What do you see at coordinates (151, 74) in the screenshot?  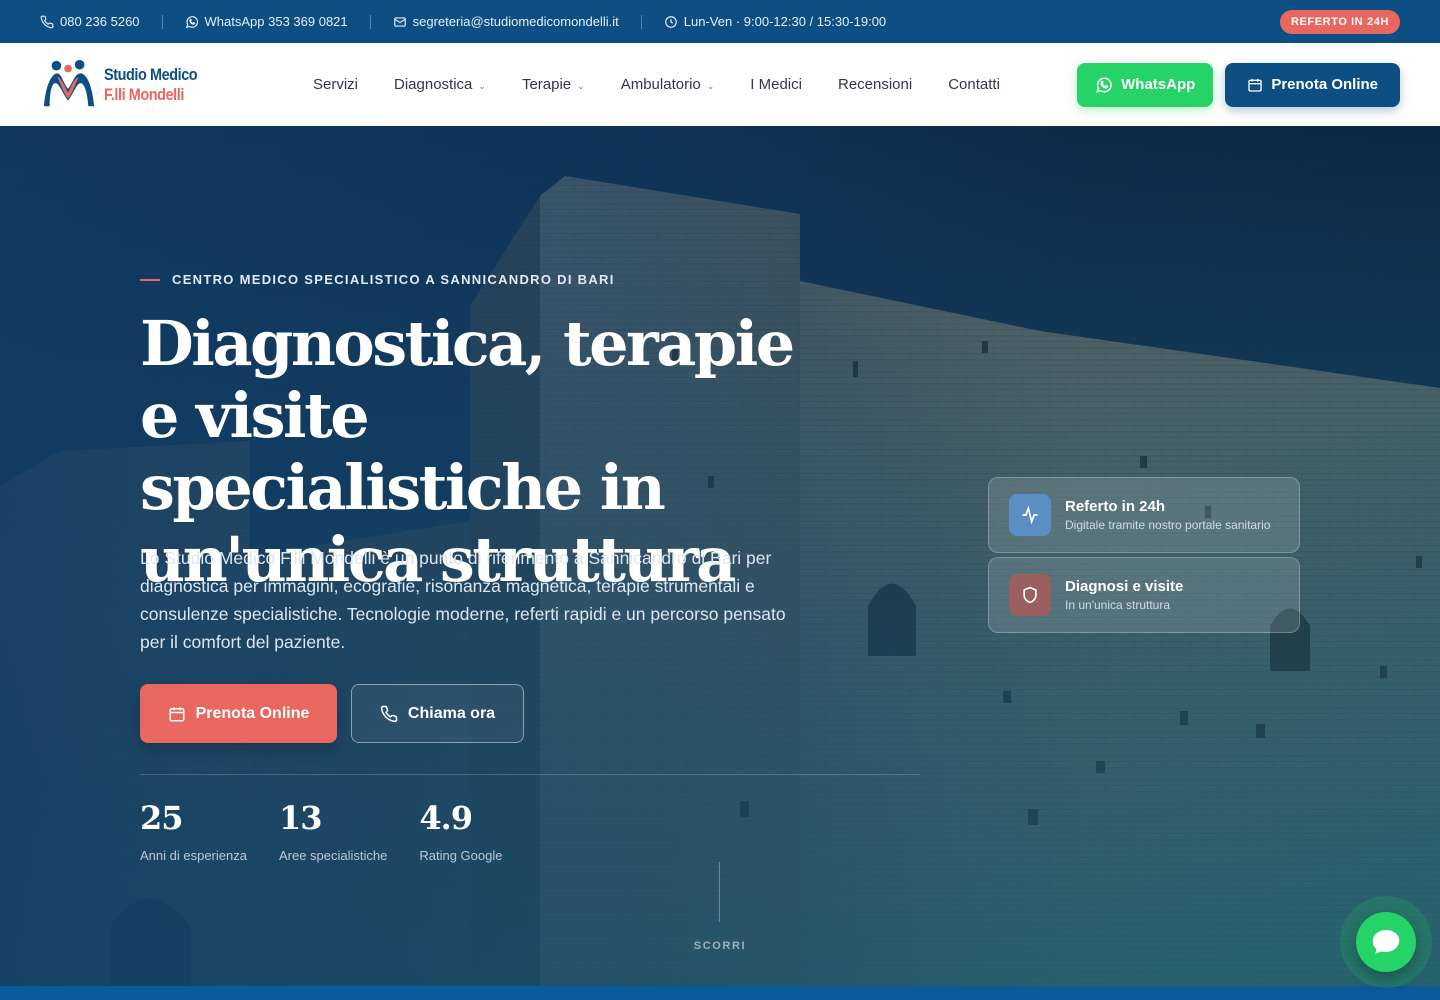 I see `logo-line-1: Studio Medico` at bounding box center [151, 74].